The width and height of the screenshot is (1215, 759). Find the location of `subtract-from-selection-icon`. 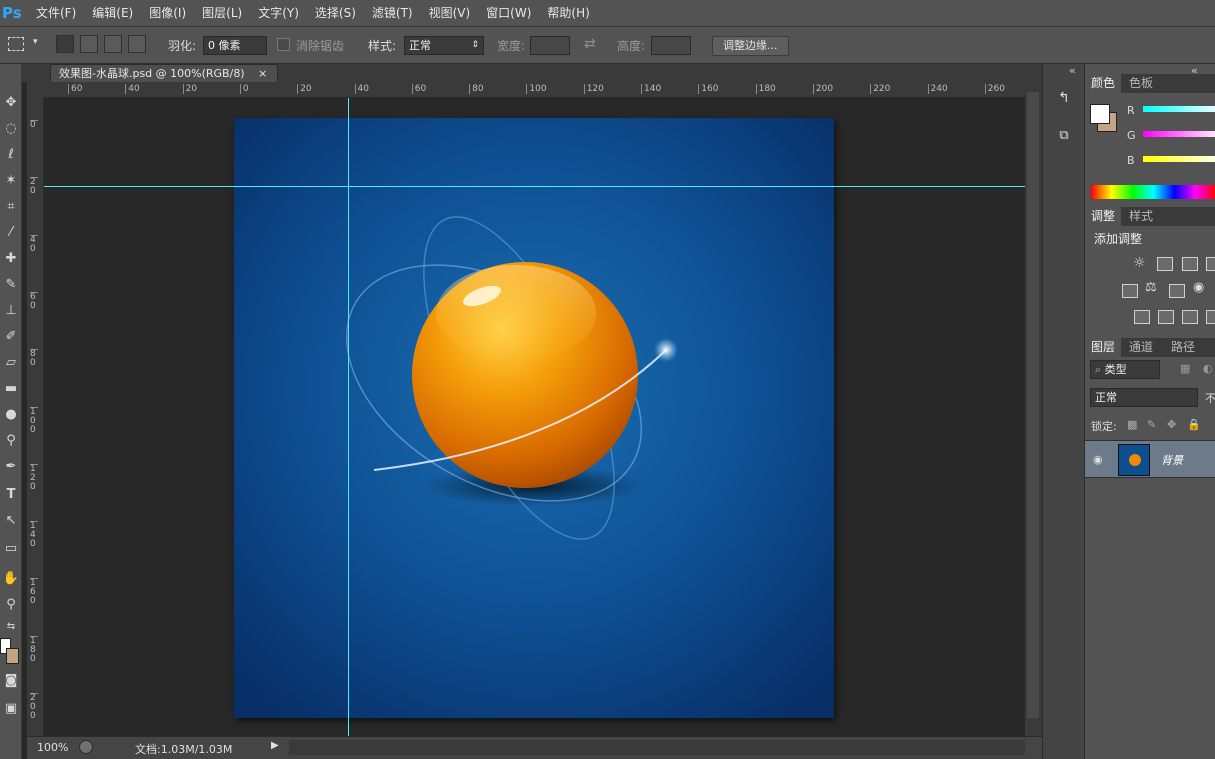

subtract-from-selection-icon is located at coordinates (113, 44).